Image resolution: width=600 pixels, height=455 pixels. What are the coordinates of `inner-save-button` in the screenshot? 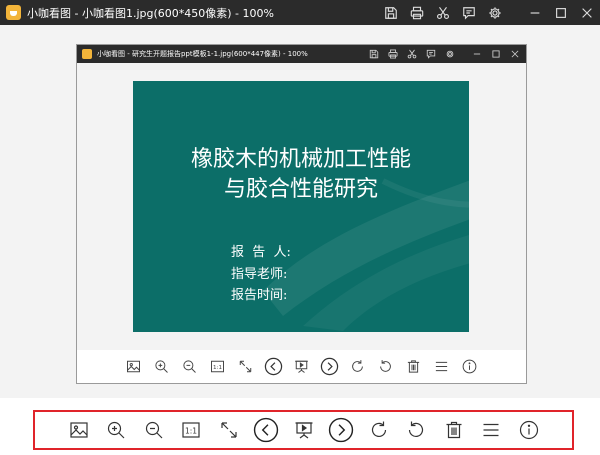 It's located at (373, 54).